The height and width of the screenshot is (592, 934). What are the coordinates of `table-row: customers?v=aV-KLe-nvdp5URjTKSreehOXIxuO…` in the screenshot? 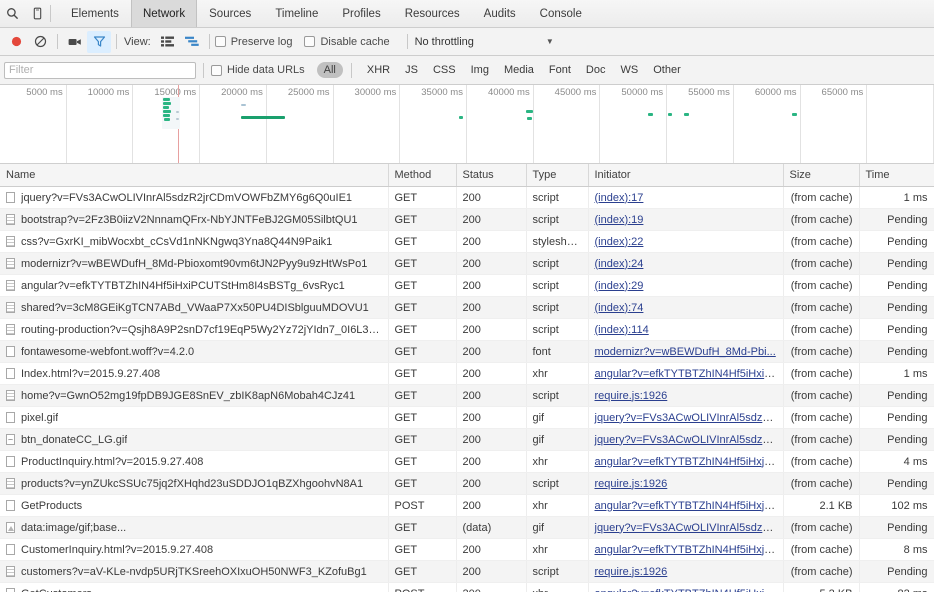 It's located at (467, 571).